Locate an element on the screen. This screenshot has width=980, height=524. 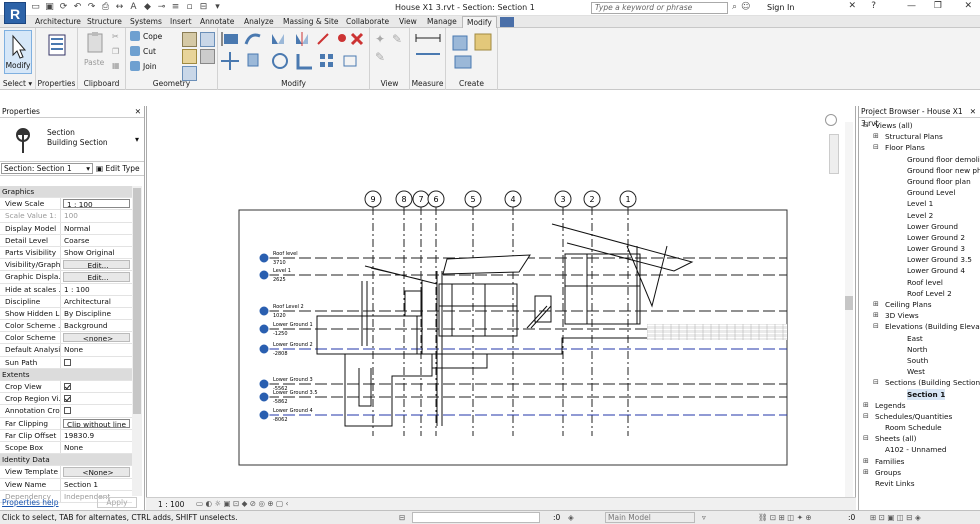
type-selector: Section Building Section ▾ is located at coordinates (72, 140).